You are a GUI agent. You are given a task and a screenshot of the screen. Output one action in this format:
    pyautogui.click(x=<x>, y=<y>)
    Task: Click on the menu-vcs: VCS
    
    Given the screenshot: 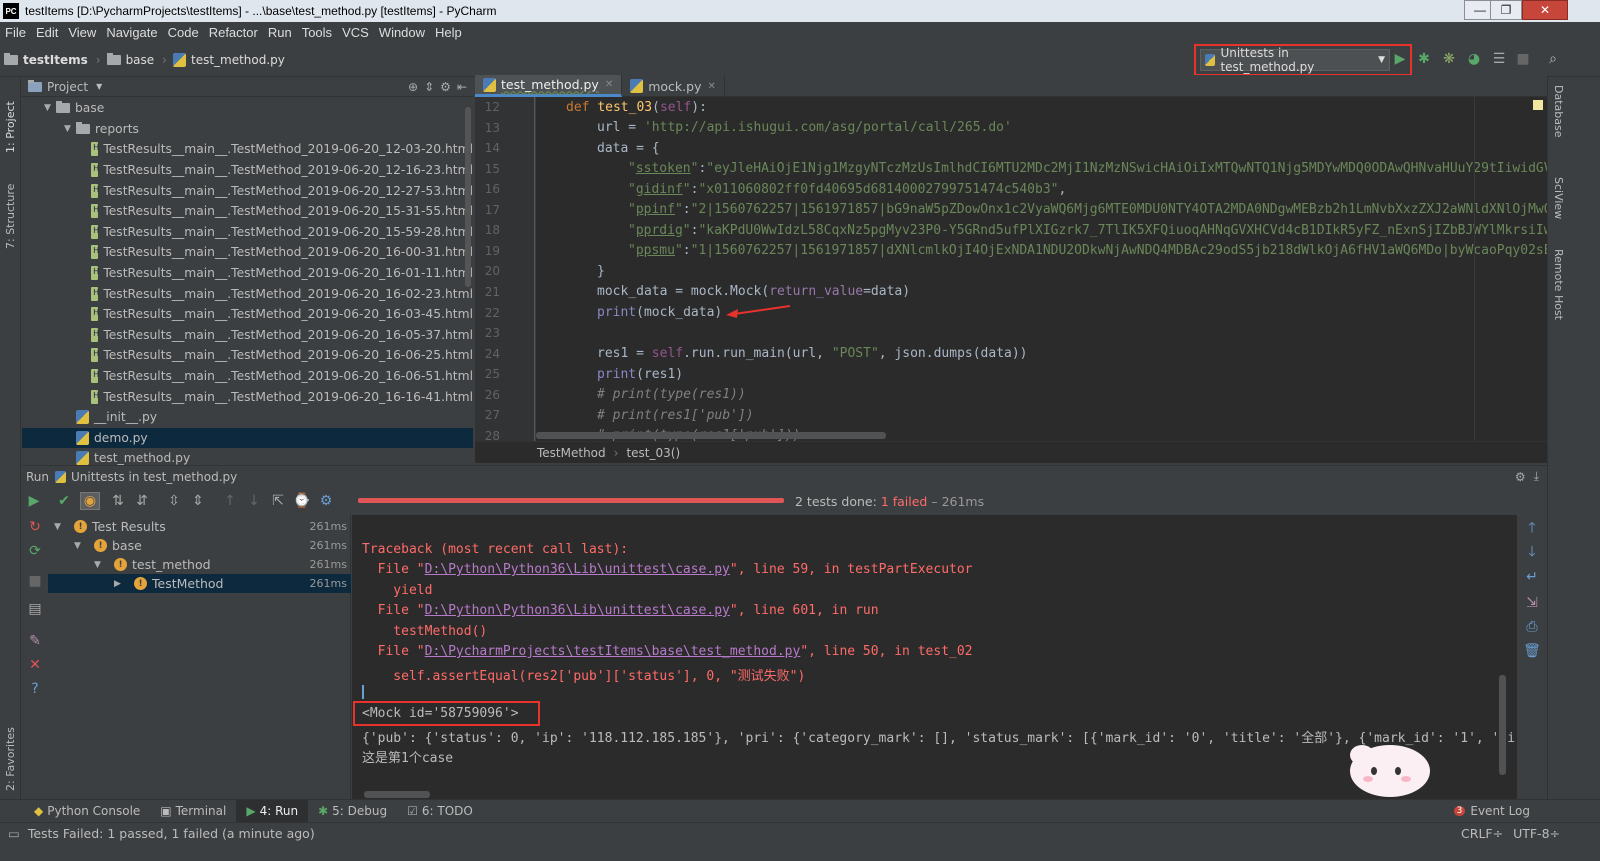 What is the action you would take?
    pyautogui.click(x=355, y=32)
    